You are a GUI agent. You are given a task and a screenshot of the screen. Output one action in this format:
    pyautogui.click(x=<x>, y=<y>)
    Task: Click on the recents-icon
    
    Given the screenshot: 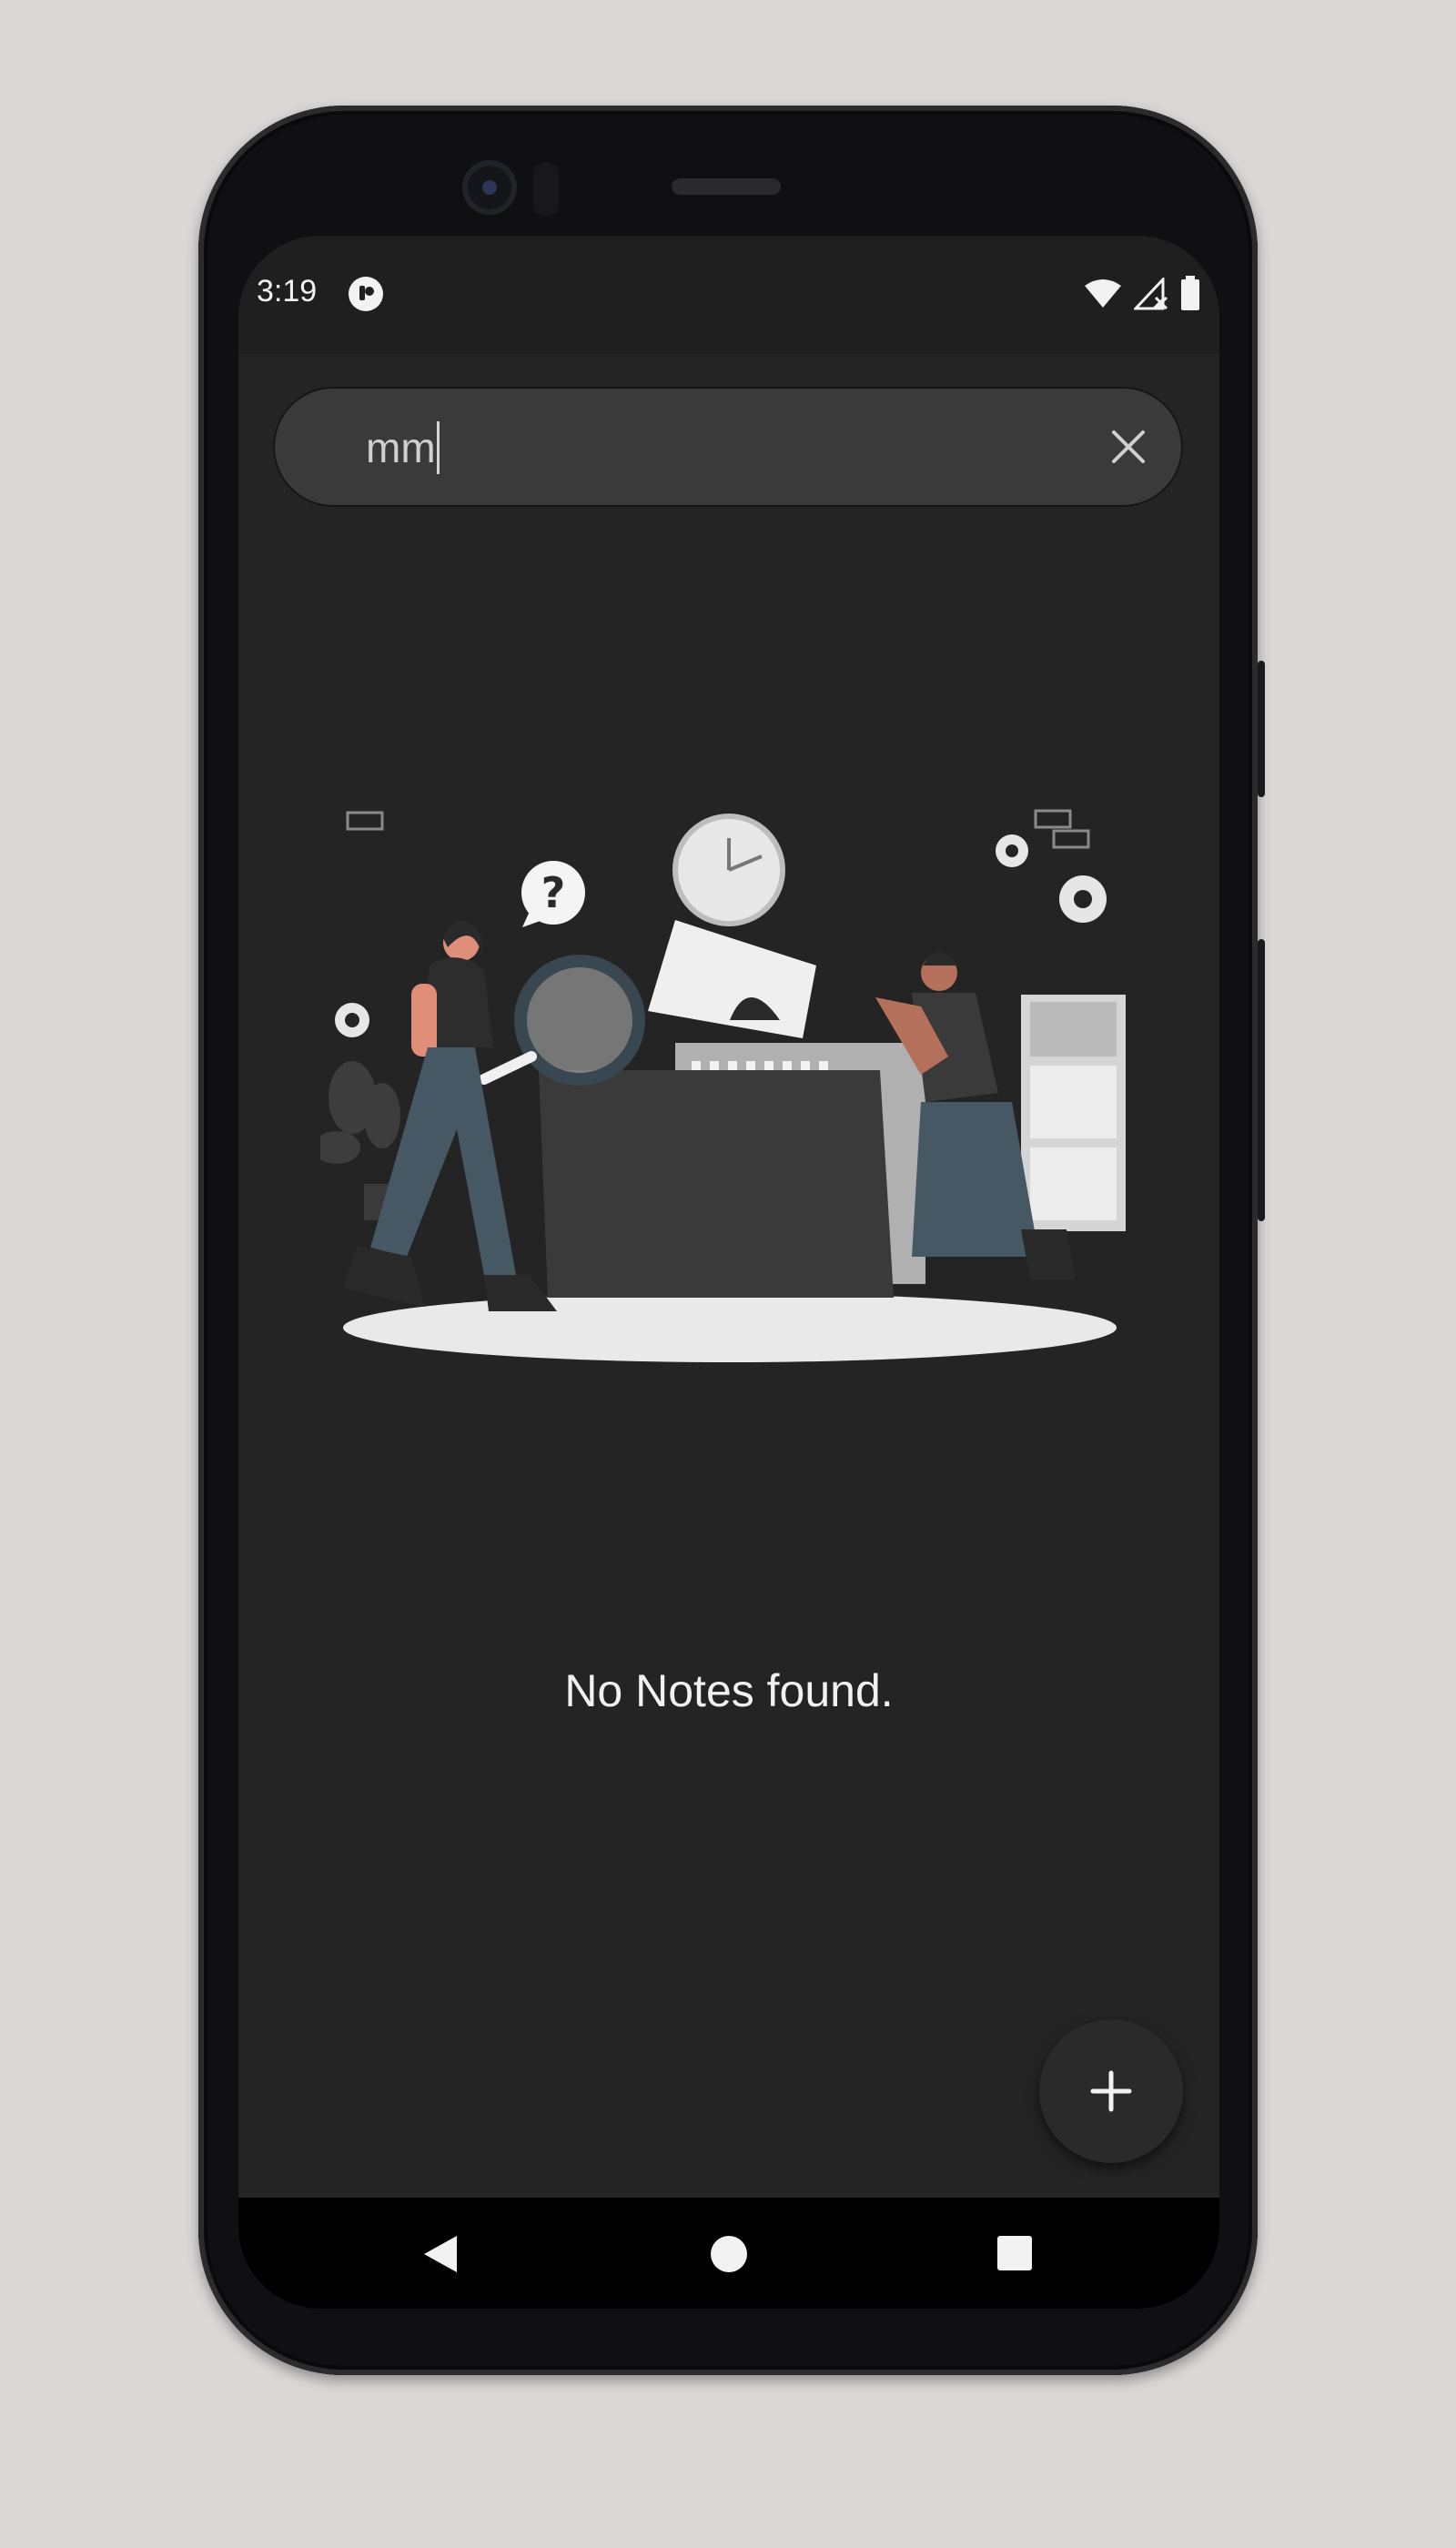 What is the action you would take?
    pyautogui.click(x=1015, y=2253)
    